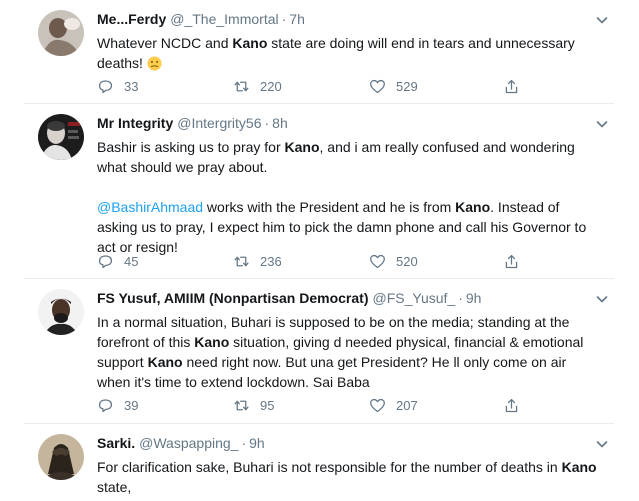  What do you see at coordinates (393, 86) in the screenshot?
I see `like-button: 529` at bounding box center [393, 86].